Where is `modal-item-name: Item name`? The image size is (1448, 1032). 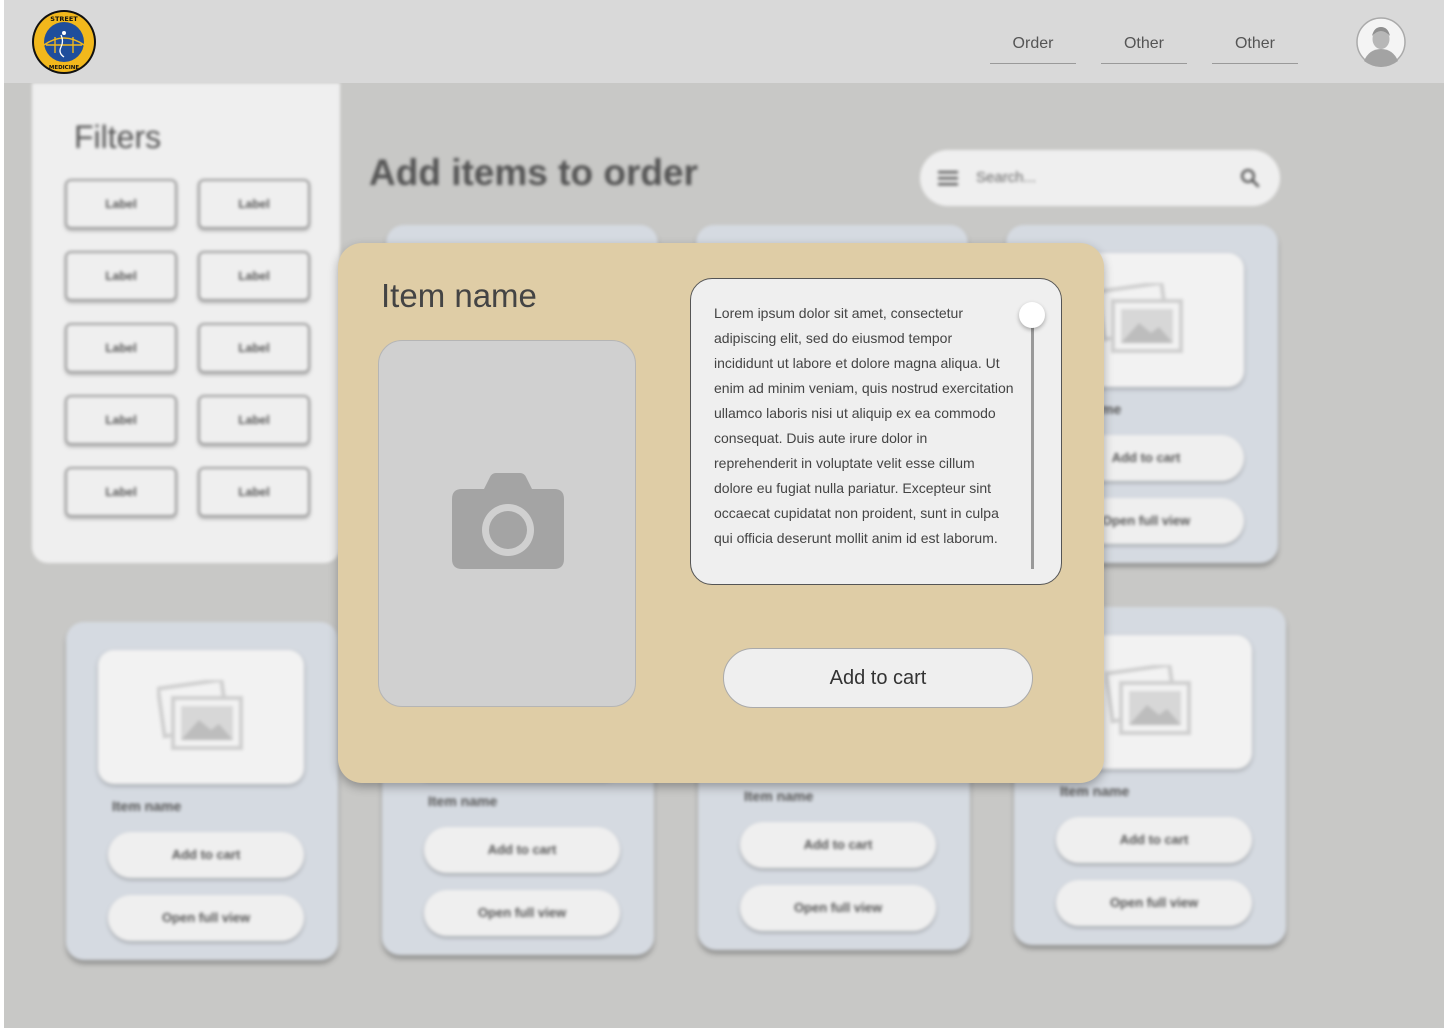
modal-item-name: Item name is located at coordinates (459, 295).